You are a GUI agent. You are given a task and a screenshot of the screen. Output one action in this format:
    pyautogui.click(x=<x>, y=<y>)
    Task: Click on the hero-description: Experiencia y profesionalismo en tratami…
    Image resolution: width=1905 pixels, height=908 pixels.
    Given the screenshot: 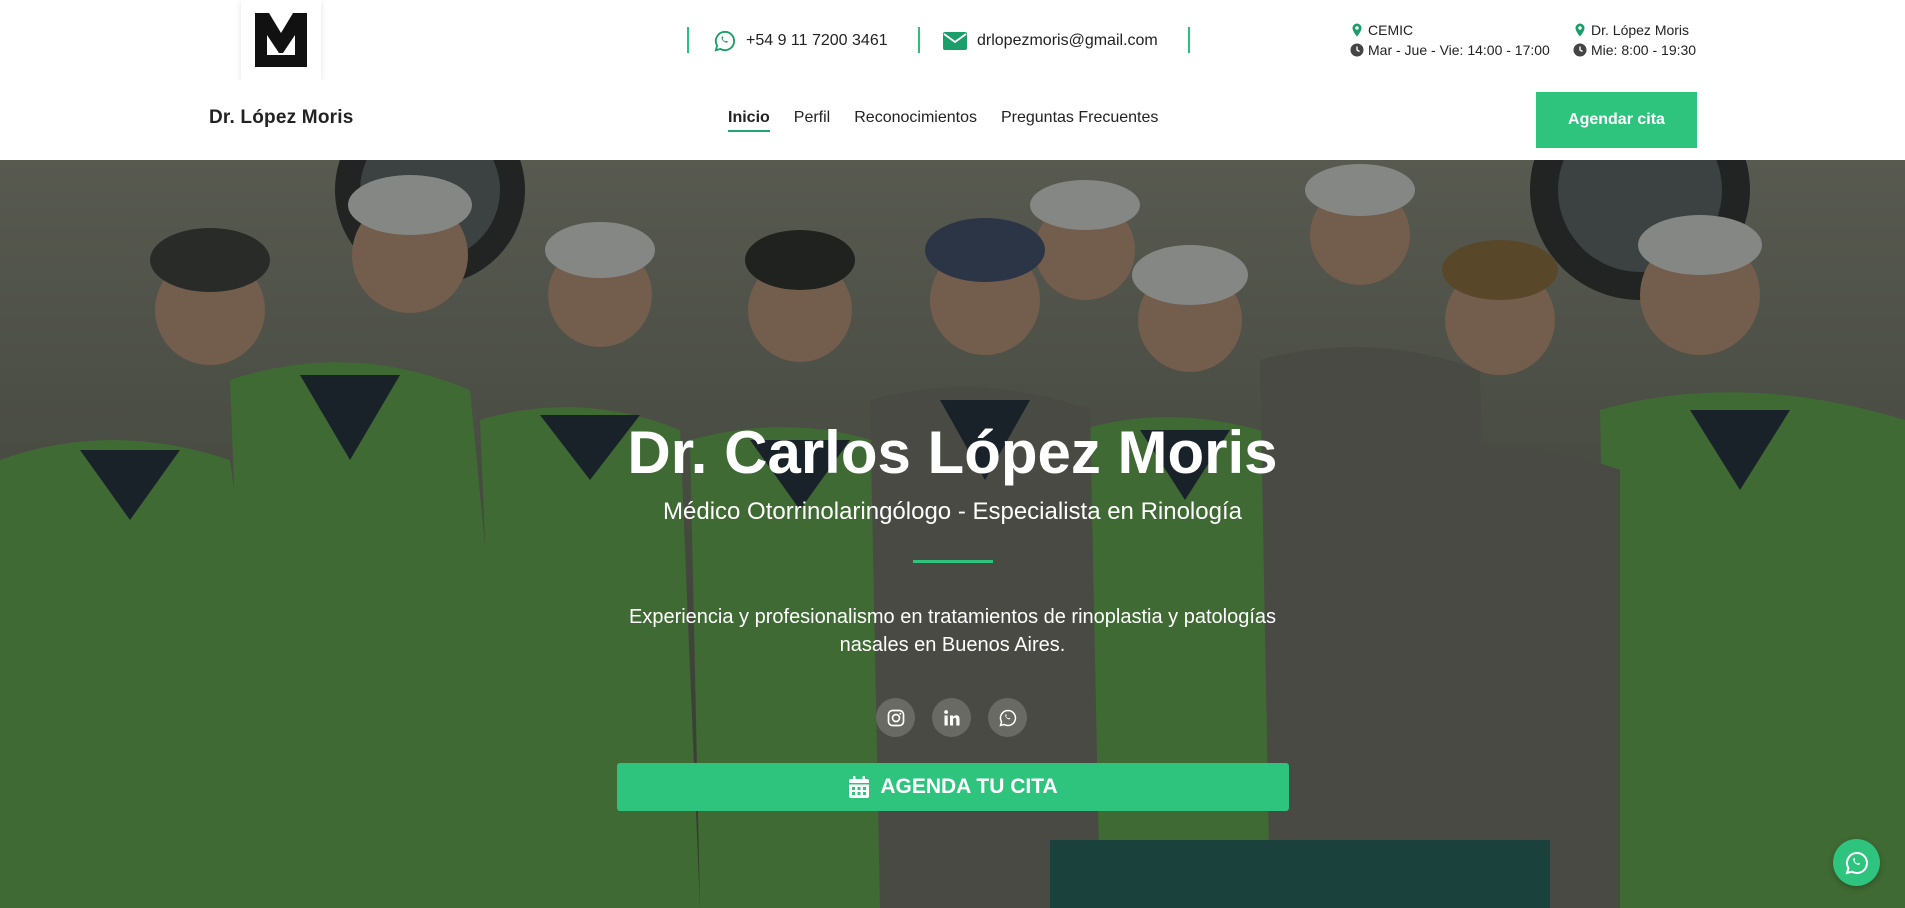 What is the action you would take?
    pyautogui.click(x=952, y=631)
    